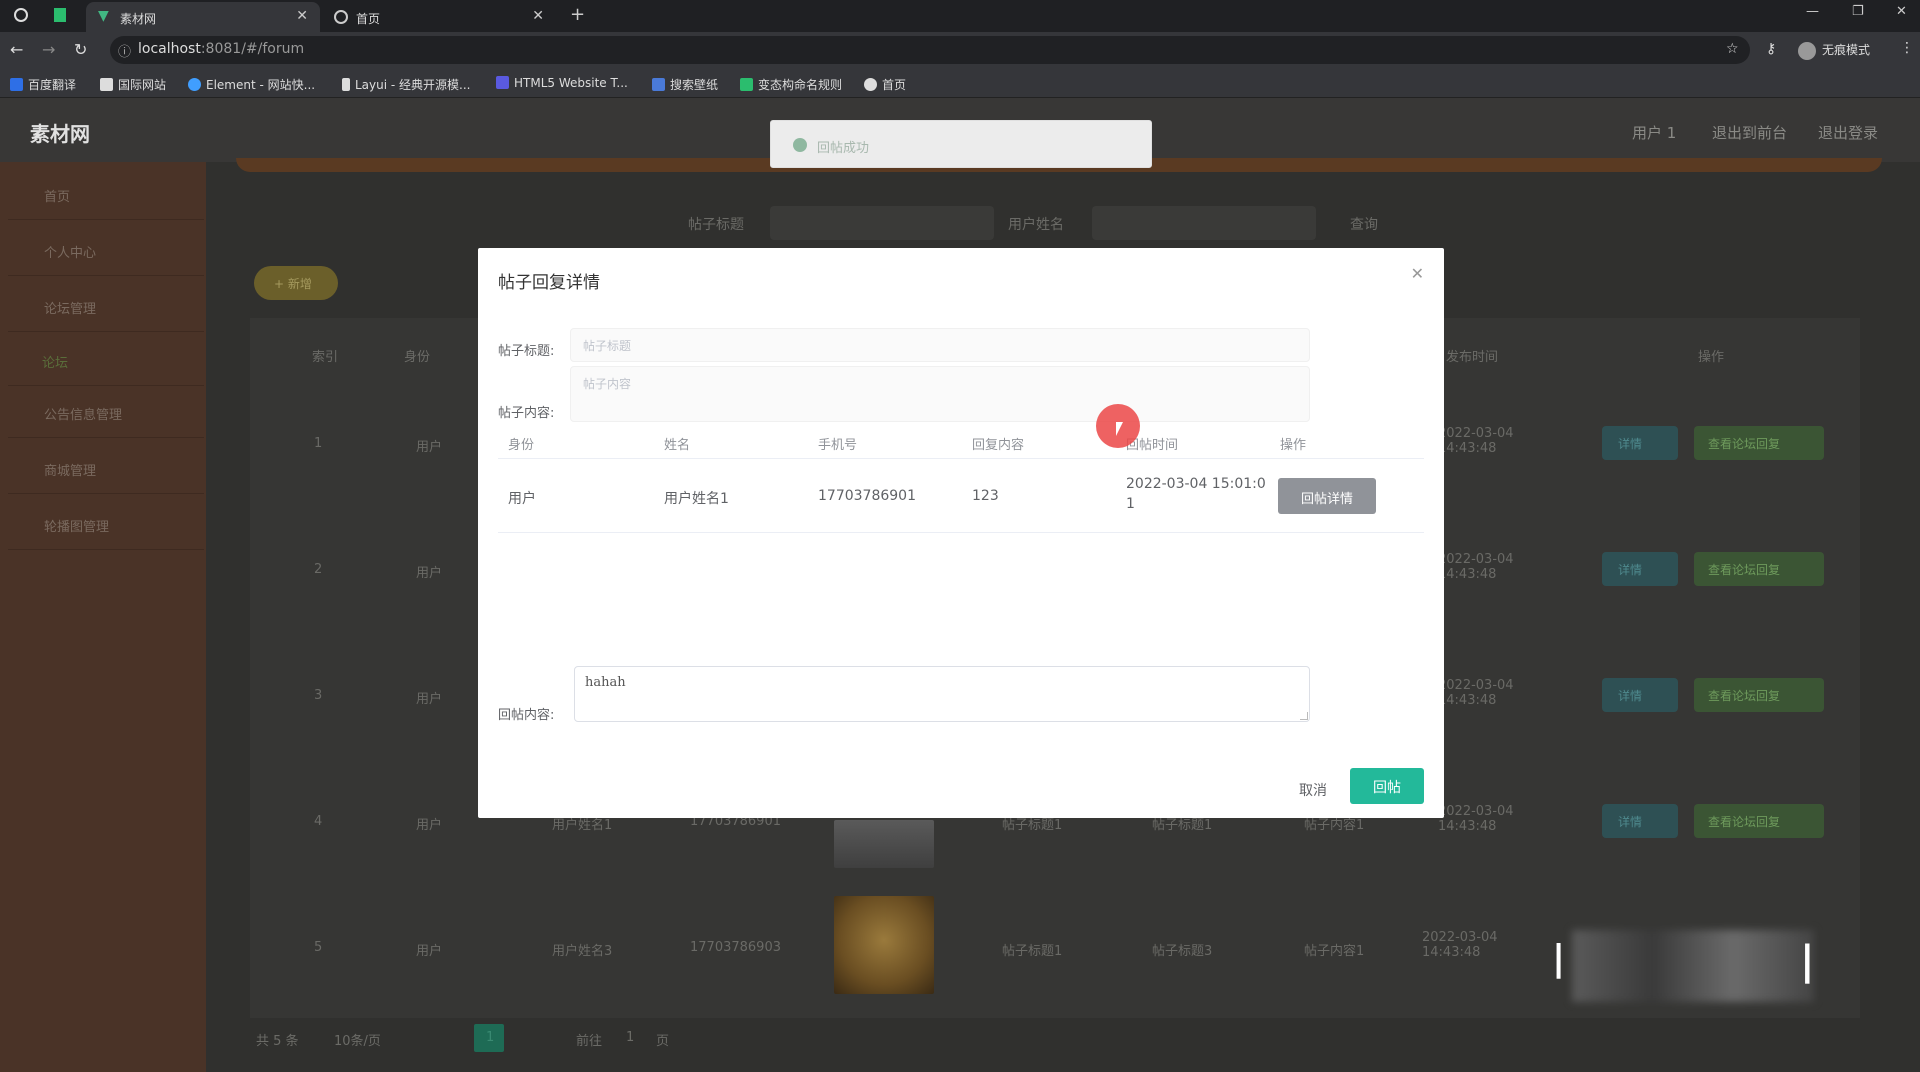 This screenshot has width=1920, height=1072. I want to click on bookmark-item: 变态构命名规则, so click(791, 84).